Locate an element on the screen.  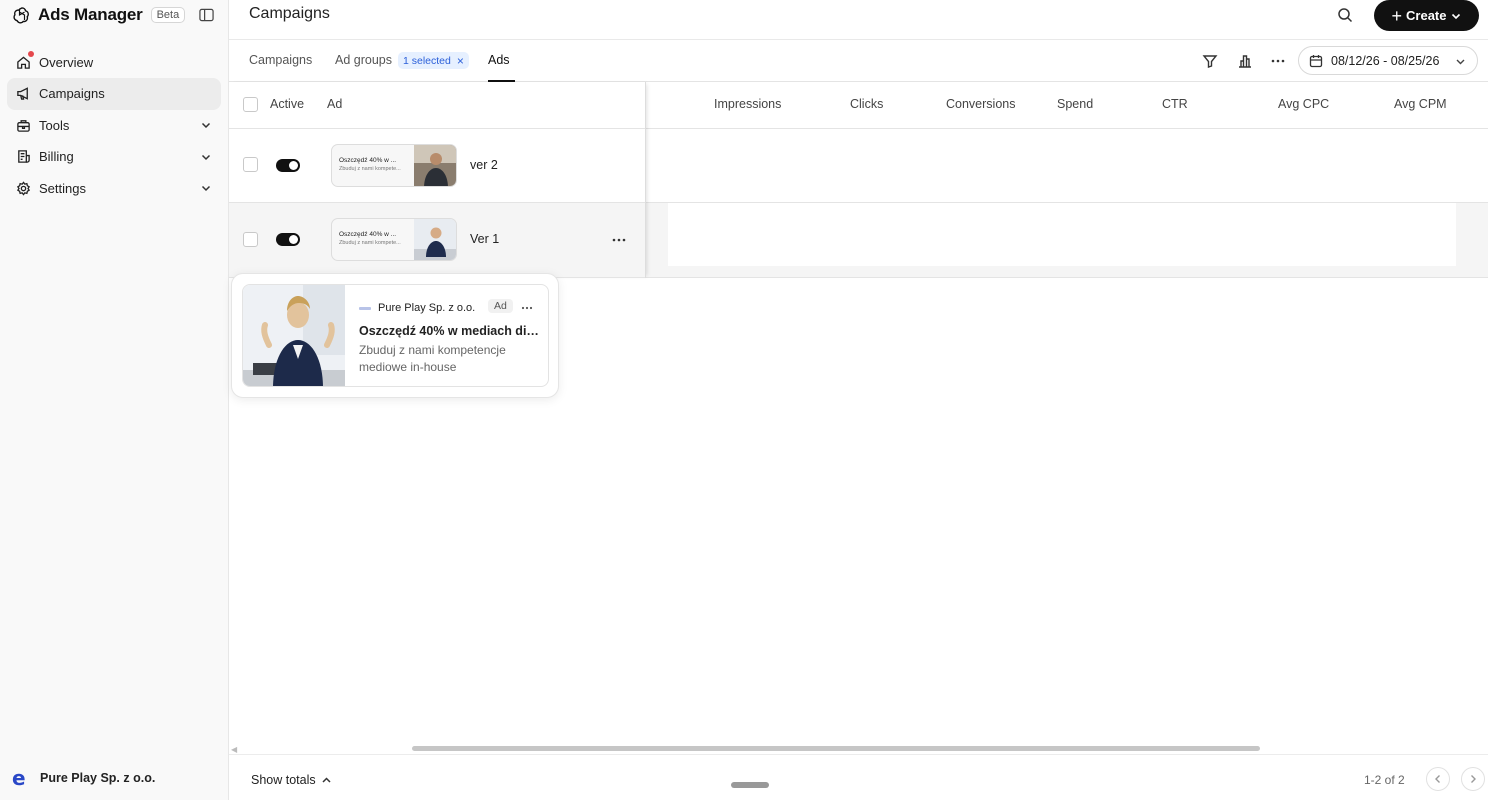
sidebar-item-label: Overview is located at coordinates (66, 62).